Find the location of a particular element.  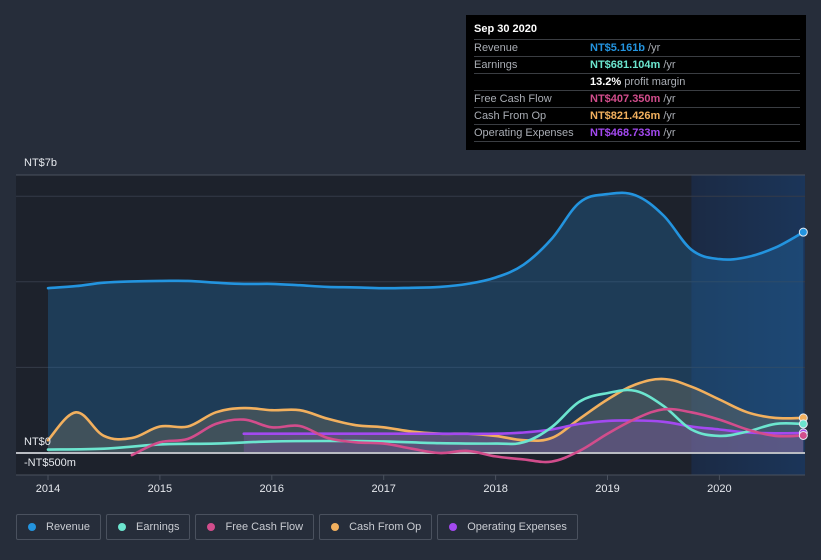

legend-item-operating-expenses: Operating Expenses is located at coordinates (507, 527).